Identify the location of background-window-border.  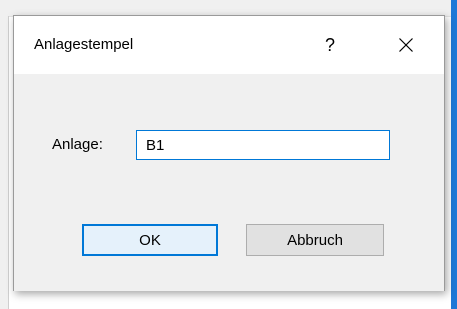
(454, 154).